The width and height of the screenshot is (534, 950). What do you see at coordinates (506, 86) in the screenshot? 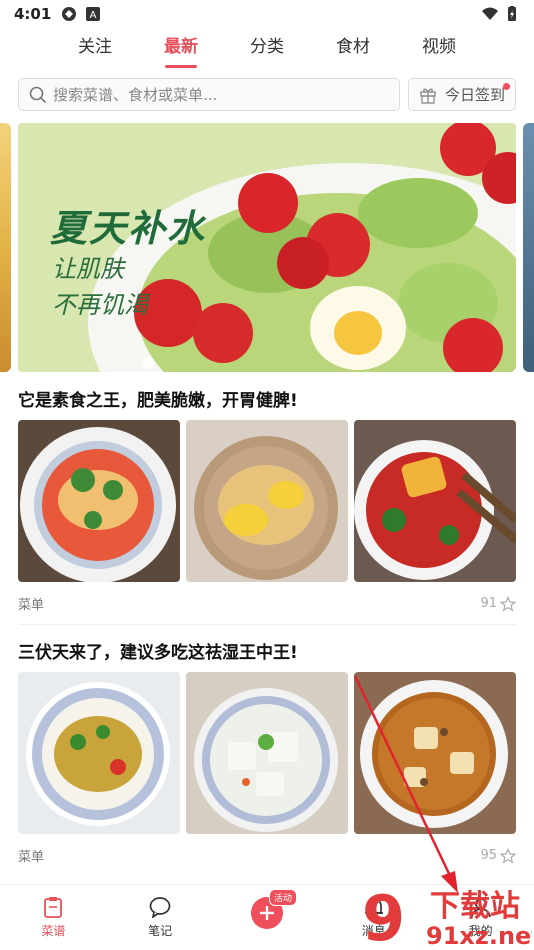
I see `notification-dot` at bounding box center [506, 86].